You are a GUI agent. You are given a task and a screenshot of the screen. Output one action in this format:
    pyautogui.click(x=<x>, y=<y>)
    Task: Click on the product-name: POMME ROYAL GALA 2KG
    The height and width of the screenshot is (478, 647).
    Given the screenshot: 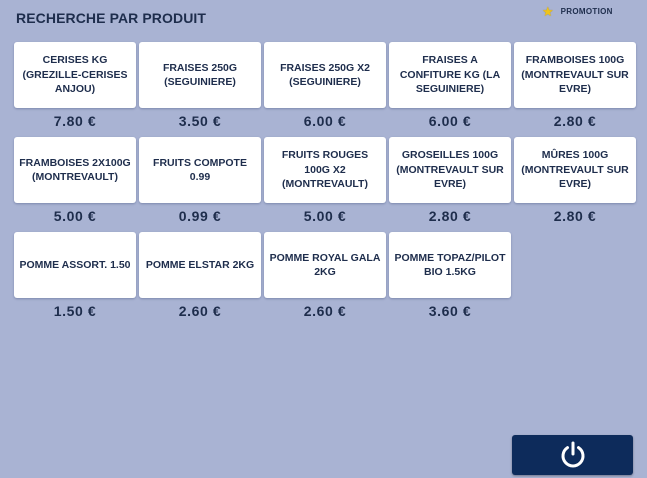 What is the action you would take?
    pyautogui.click(x=325, y=265)
    